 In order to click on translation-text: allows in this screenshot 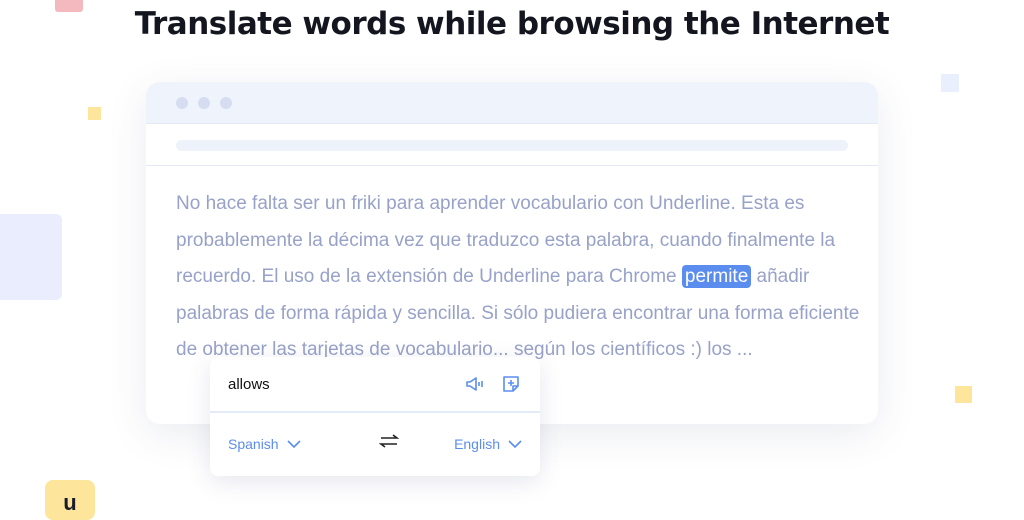, I will do `click(249, 384)`.